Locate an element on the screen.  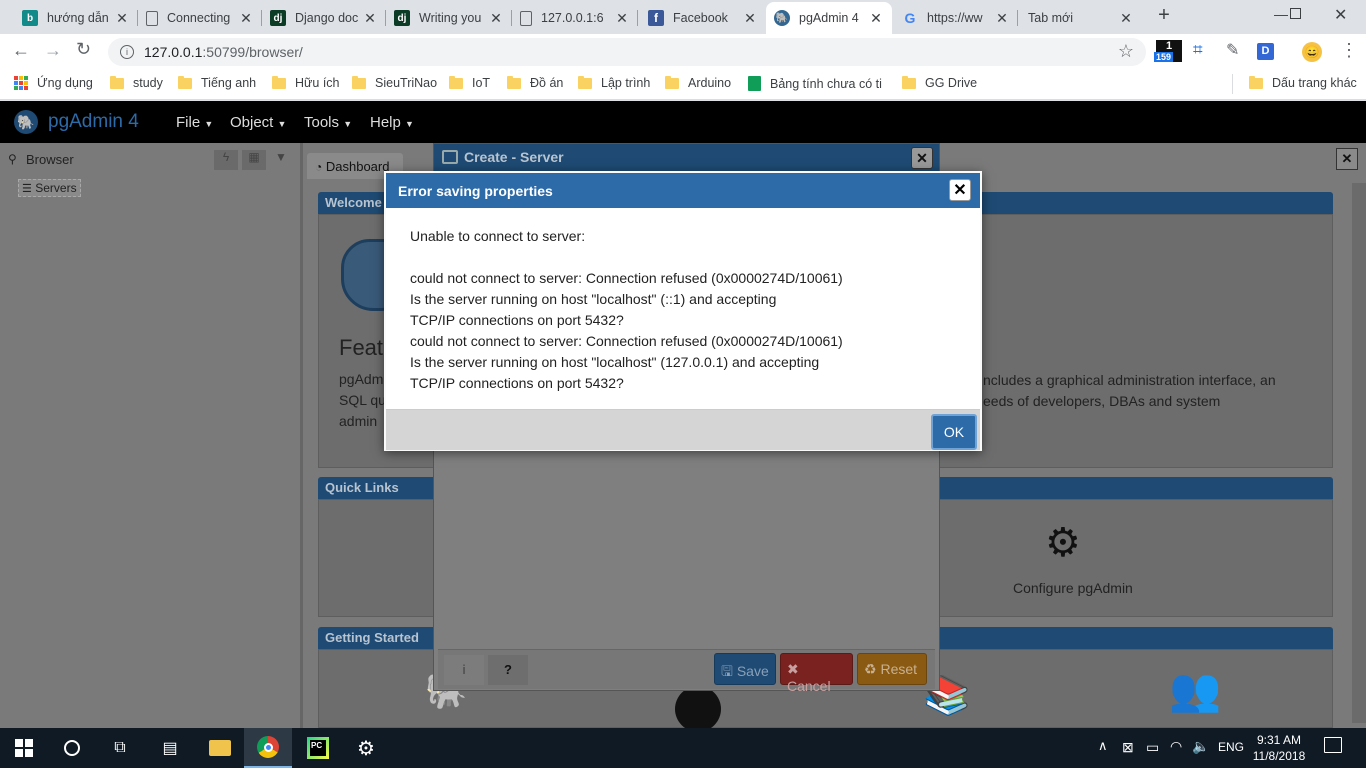
chevron-up-icon: ∧ is located at coordinates (1103, 746).